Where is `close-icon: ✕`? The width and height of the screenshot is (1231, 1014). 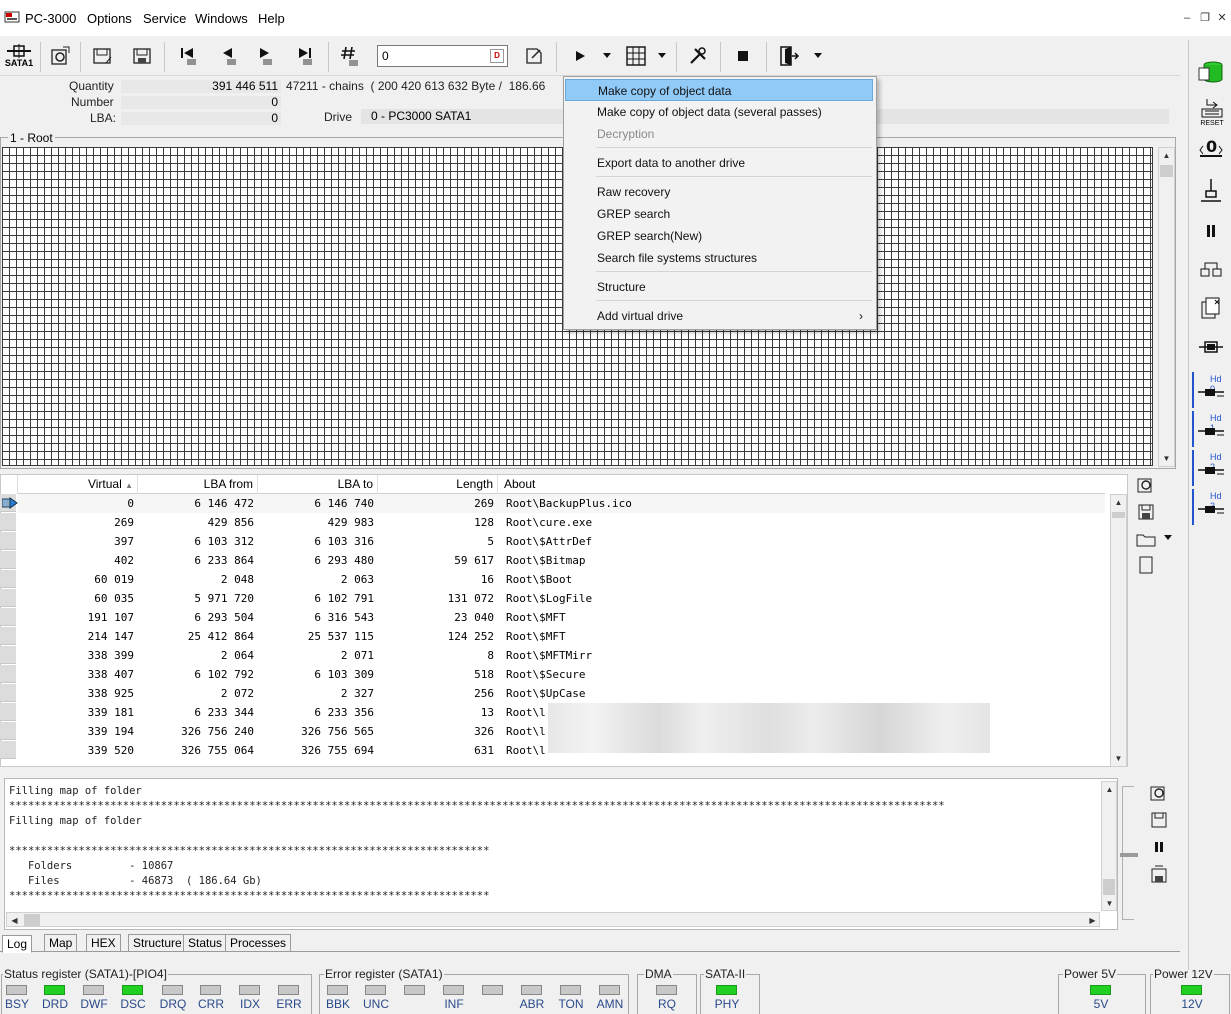
close-icon: ✕ is located at coordinates (1222, 18).